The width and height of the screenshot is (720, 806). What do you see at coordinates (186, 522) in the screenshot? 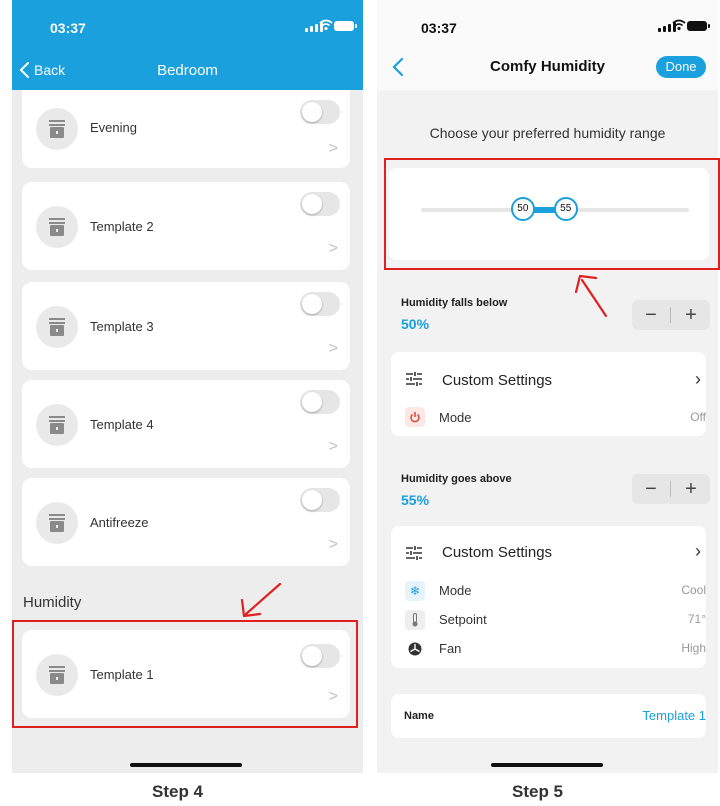
I see `scene-item-antifreeze: Antifreeze >` at bounding box center [186, 522].